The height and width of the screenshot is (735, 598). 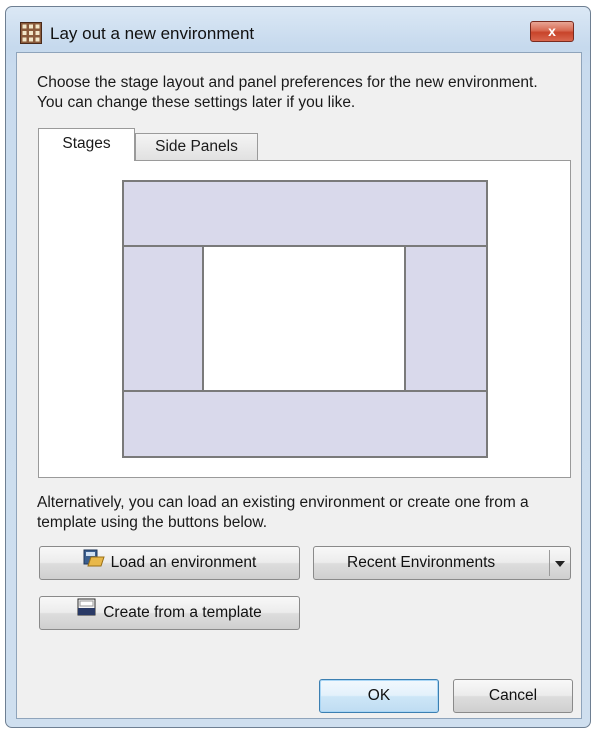 I want to click on tab-side-panels: Side Panels, so click(x=196, y=146).